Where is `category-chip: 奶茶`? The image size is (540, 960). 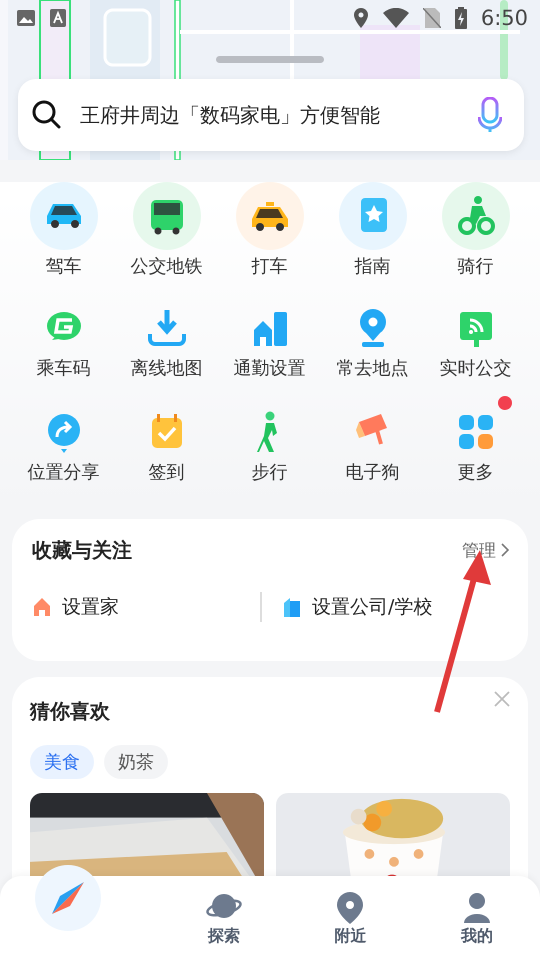
category-chip: 奶茶 is located at coordinates (136, 762).